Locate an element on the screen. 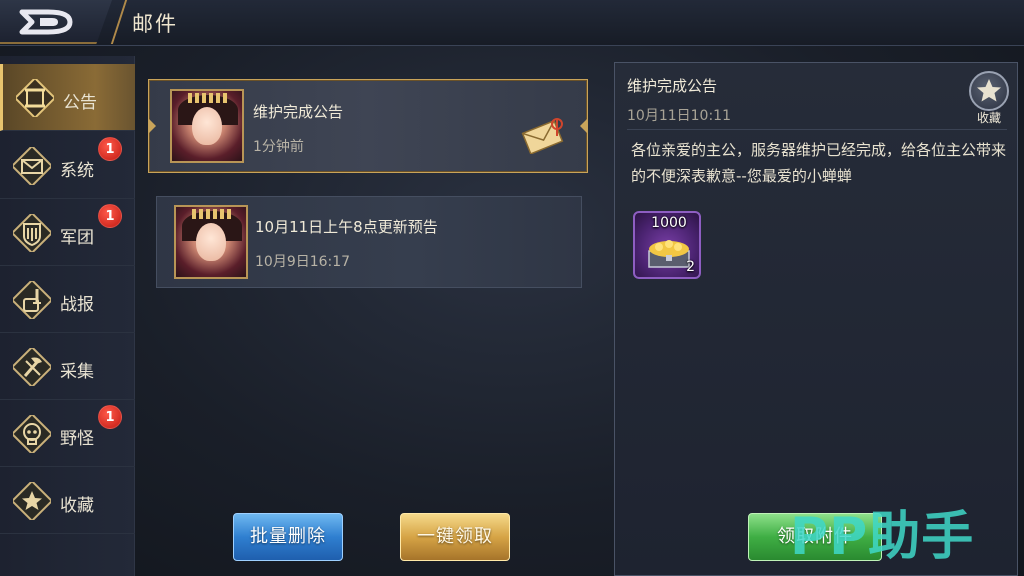 The height and width of the screenshot is (576, 1024). sidebar-item-monster: 野怪 1 is located at coordinates (67, 433).